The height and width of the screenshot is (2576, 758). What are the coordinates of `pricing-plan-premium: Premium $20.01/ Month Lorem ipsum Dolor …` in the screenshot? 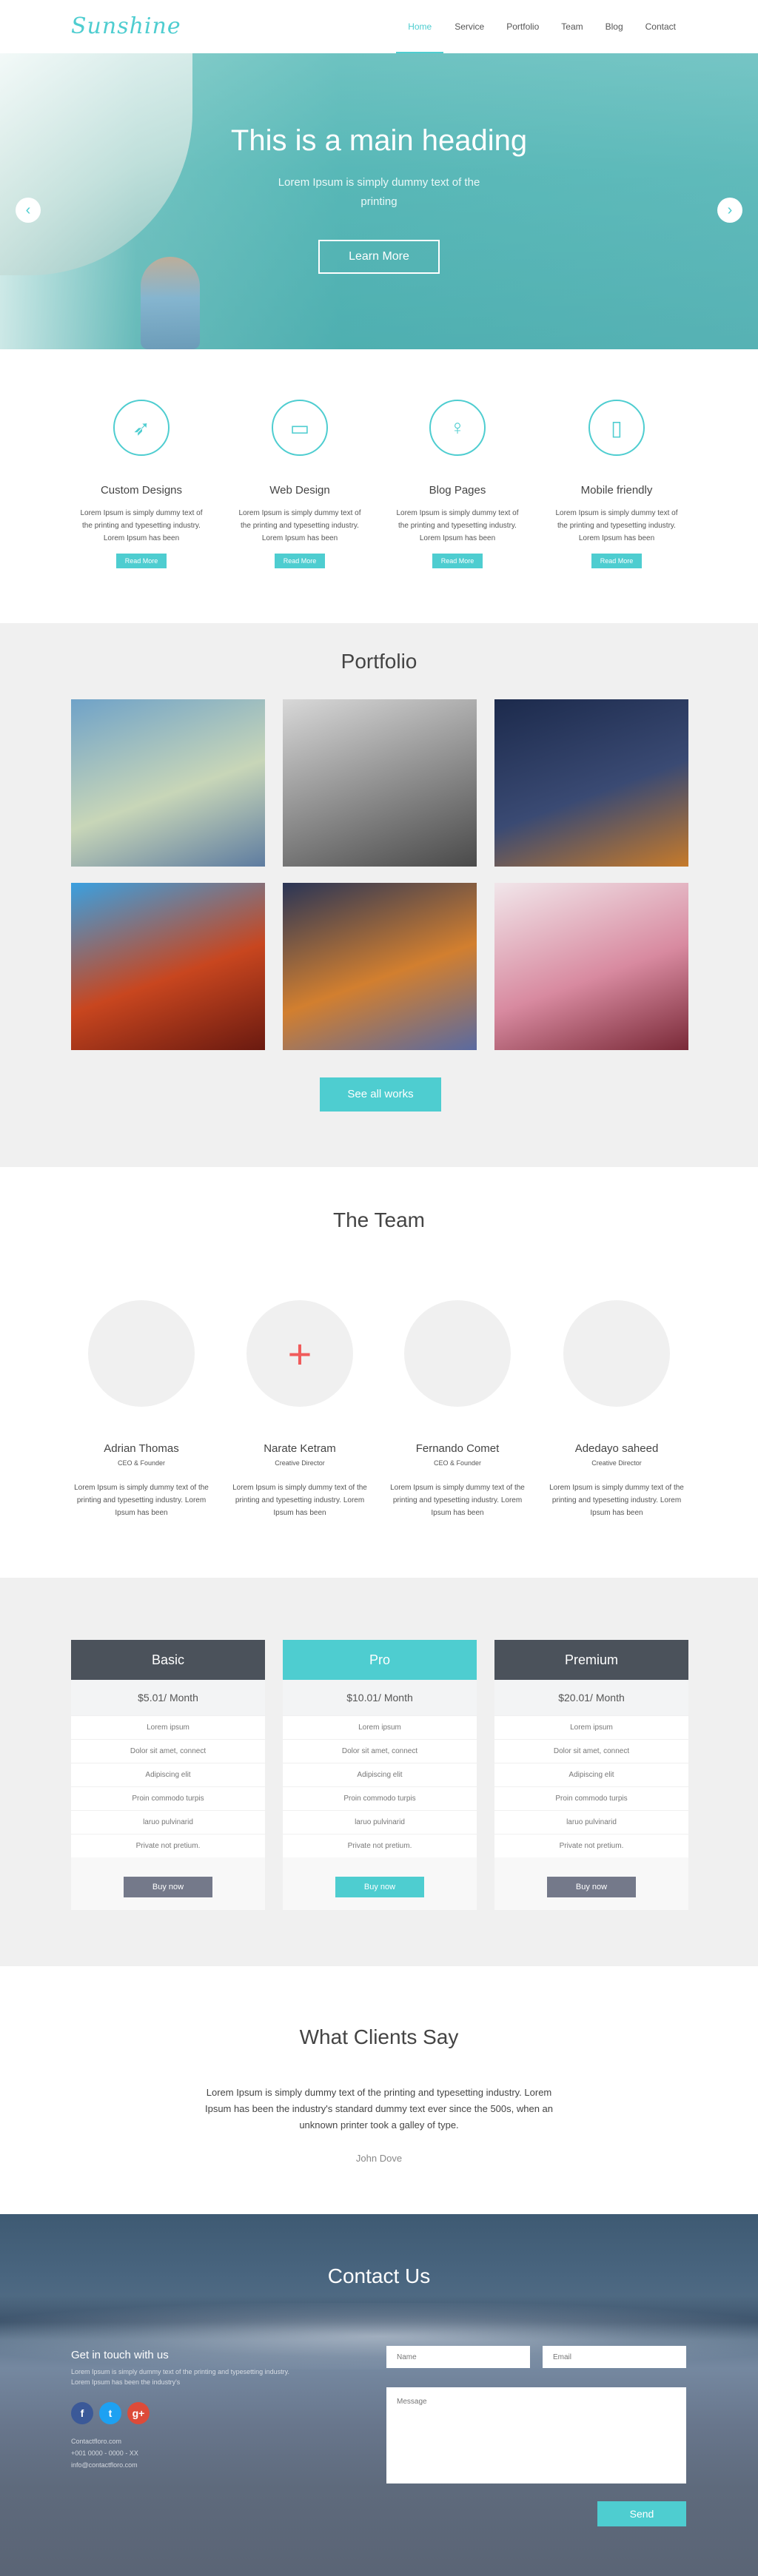 It's located at (591, 1775).